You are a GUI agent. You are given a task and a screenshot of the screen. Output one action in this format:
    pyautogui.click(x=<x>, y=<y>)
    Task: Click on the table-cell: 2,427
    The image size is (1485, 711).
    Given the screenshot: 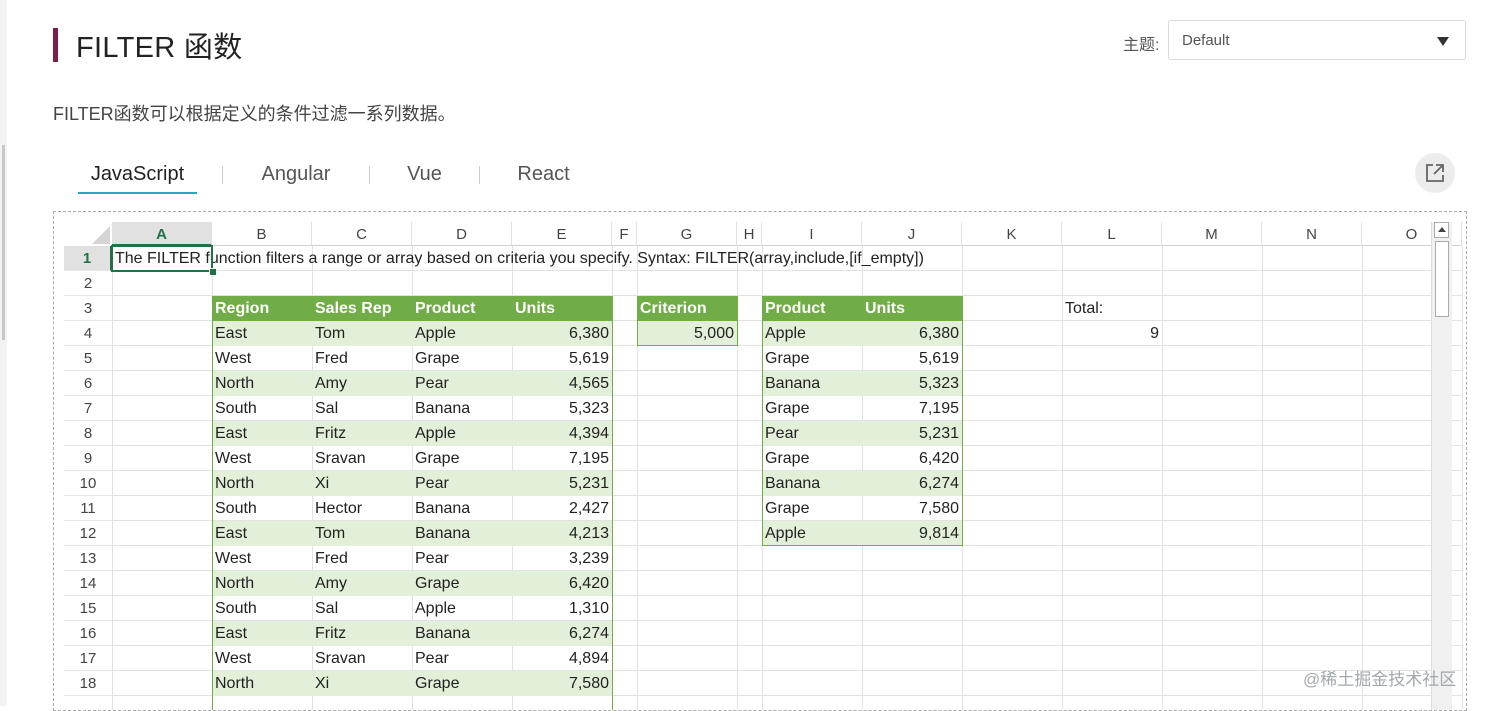 What is the action you would take?
    pyautogui.click(x=562, y=508)
    